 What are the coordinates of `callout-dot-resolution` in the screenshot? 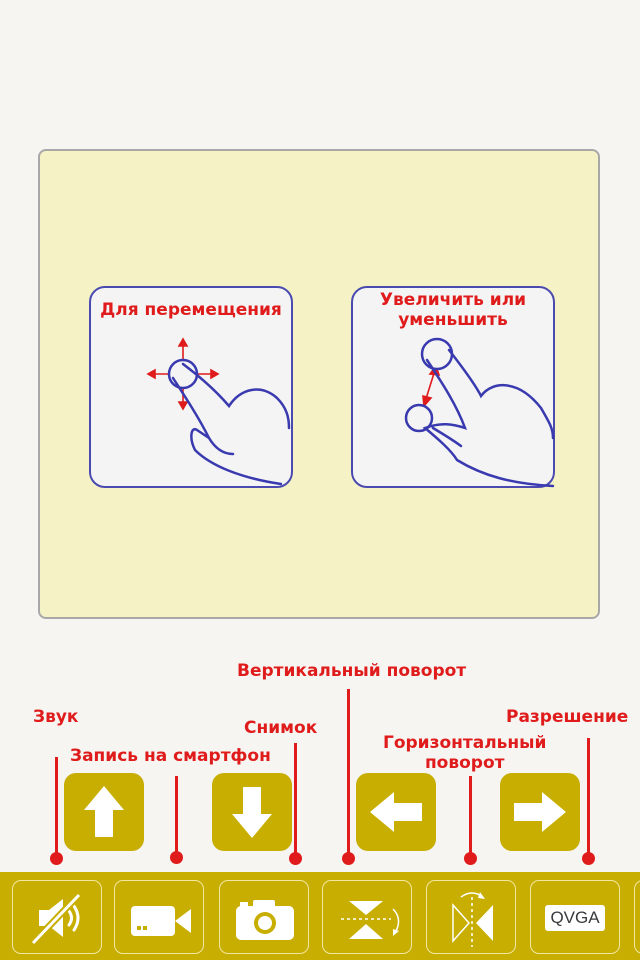 It's located at (588, 858).